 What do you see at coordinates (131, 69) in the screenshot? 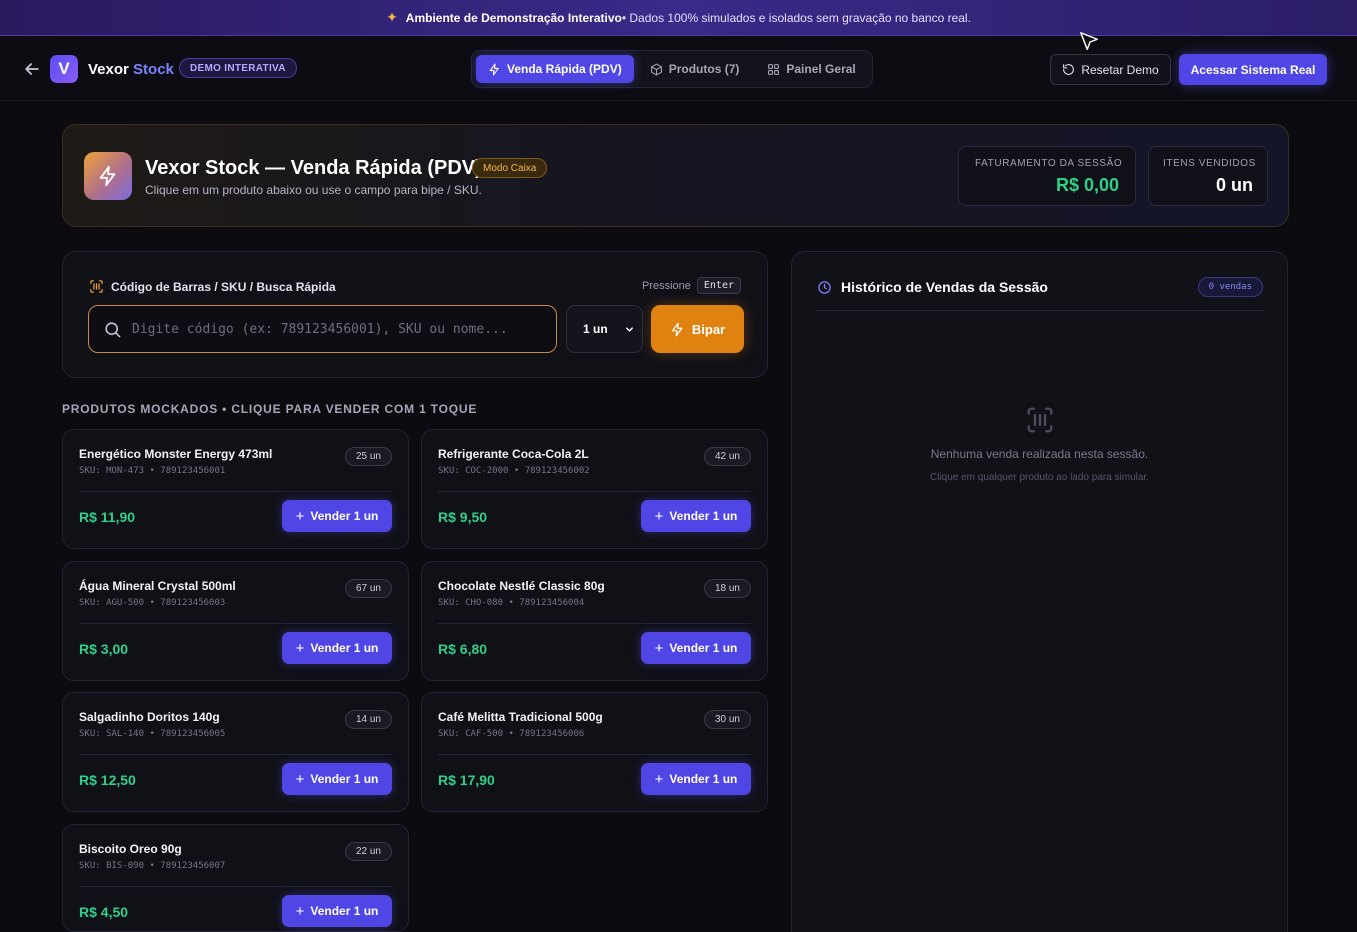
I see `brand-name: Vexor Stock` at bounding box center [131, 69].